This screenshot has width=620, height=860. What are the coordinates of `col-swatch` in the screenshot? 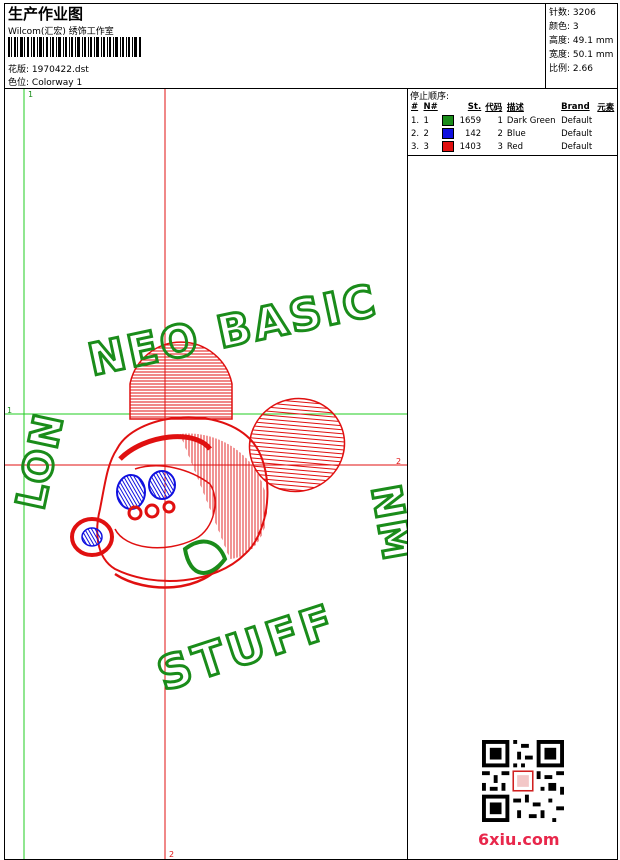 It's located at (448, 107).